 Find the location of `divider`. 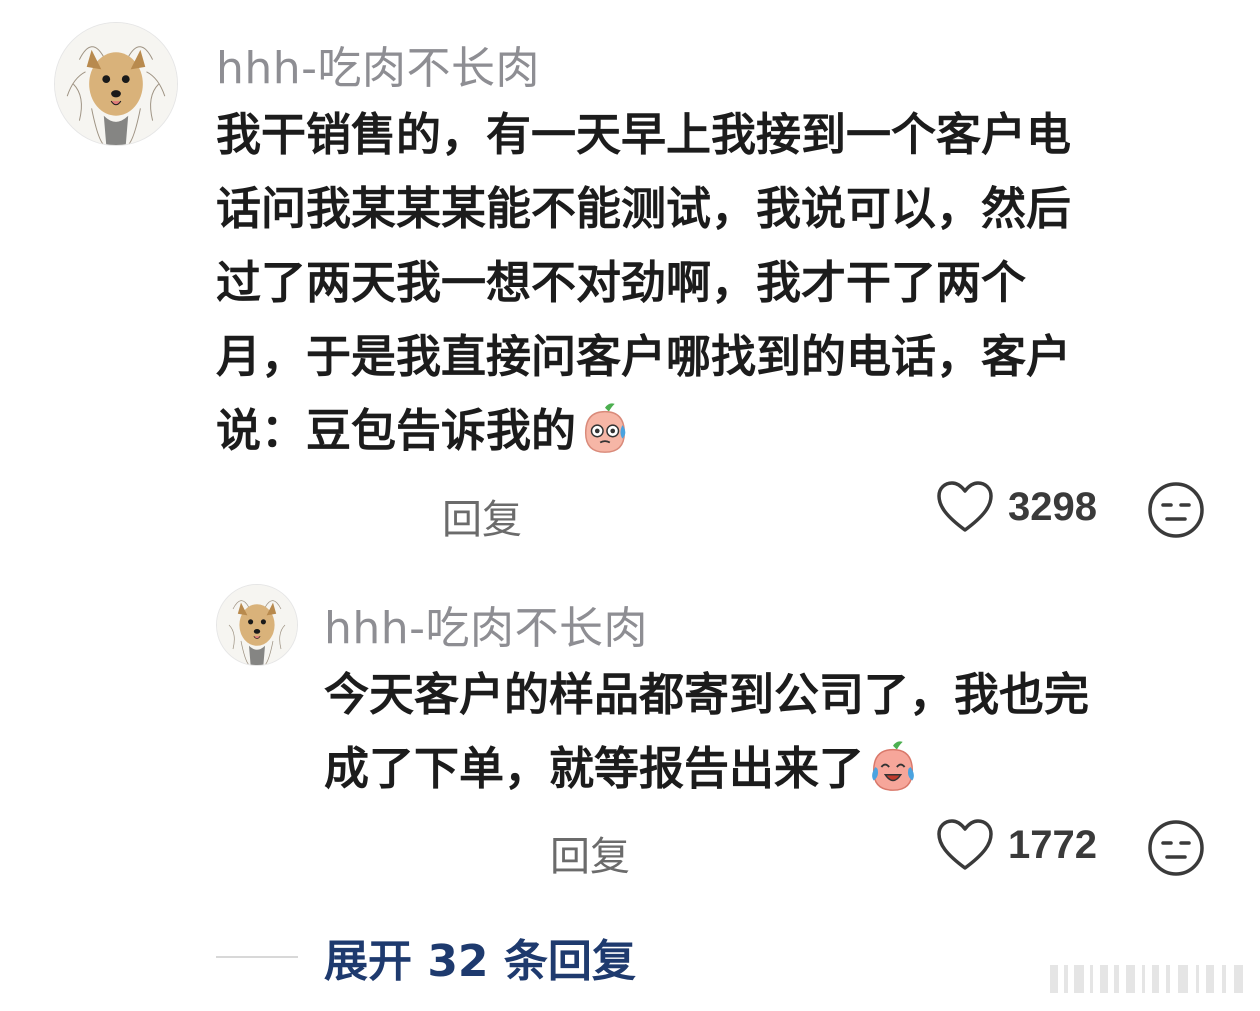

divider is located at coordinates (257, 957).